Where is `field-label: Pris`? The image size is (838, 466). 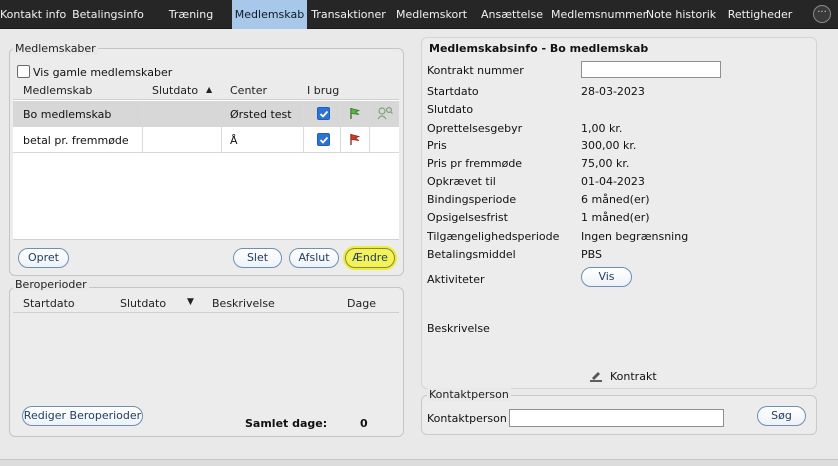 field-label: Pris is located at coordinates (437, 145).